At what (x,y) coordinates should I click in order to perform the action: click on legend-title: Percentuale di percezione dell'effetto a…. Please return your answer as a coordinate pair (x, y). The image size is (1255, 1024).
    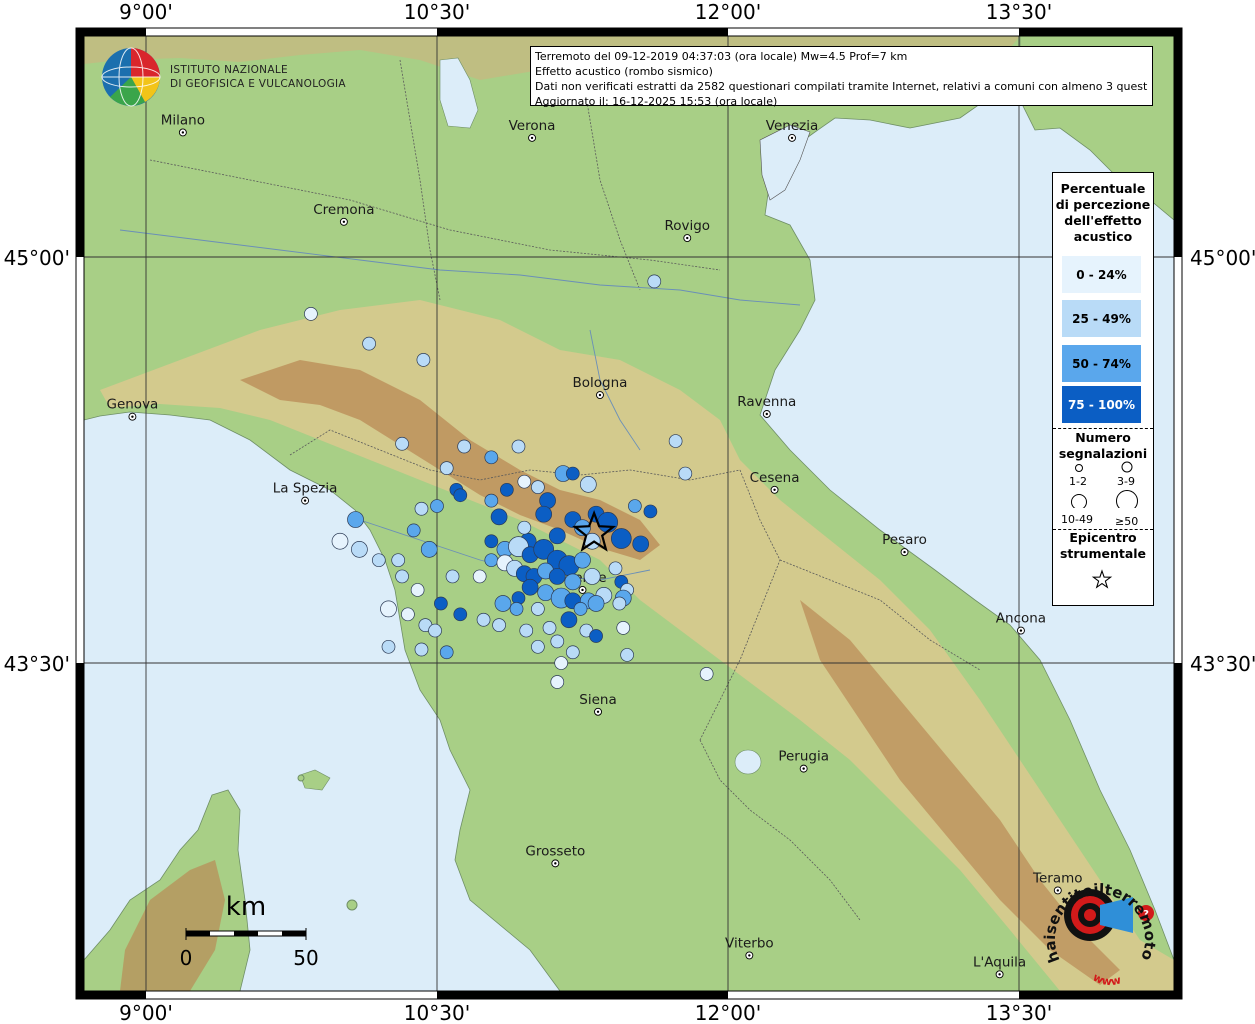
    Looking at the image, I should click on (1103, 213).